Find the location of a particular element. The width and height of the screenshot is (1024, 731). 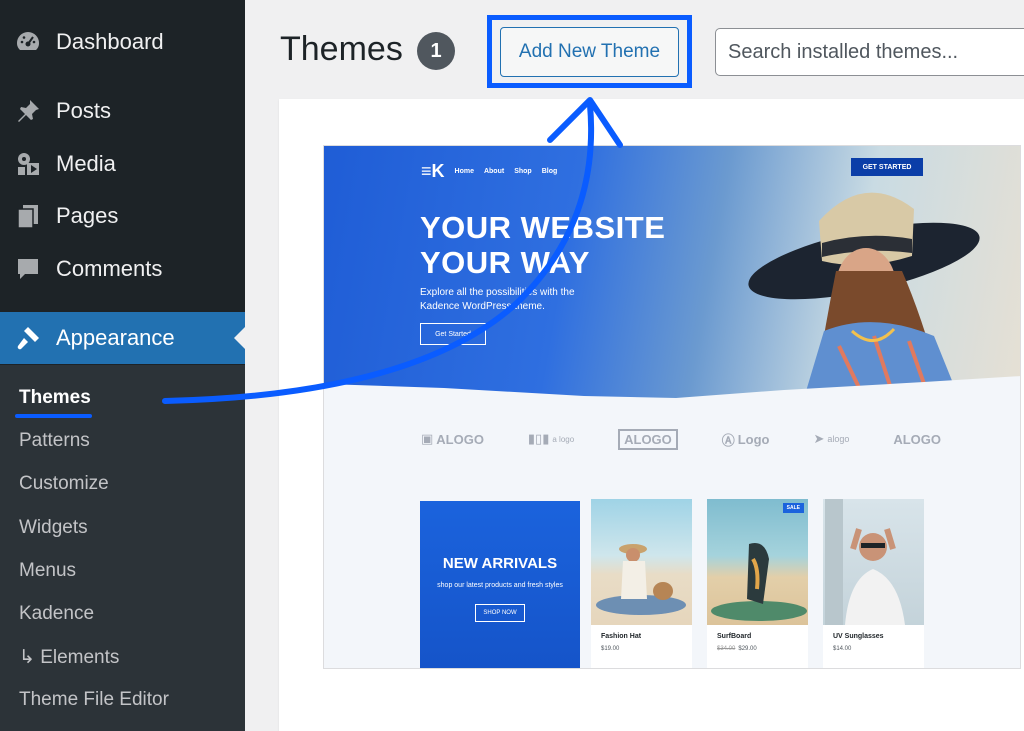

product-price: $19.00 is located at coordinates (610, 649).